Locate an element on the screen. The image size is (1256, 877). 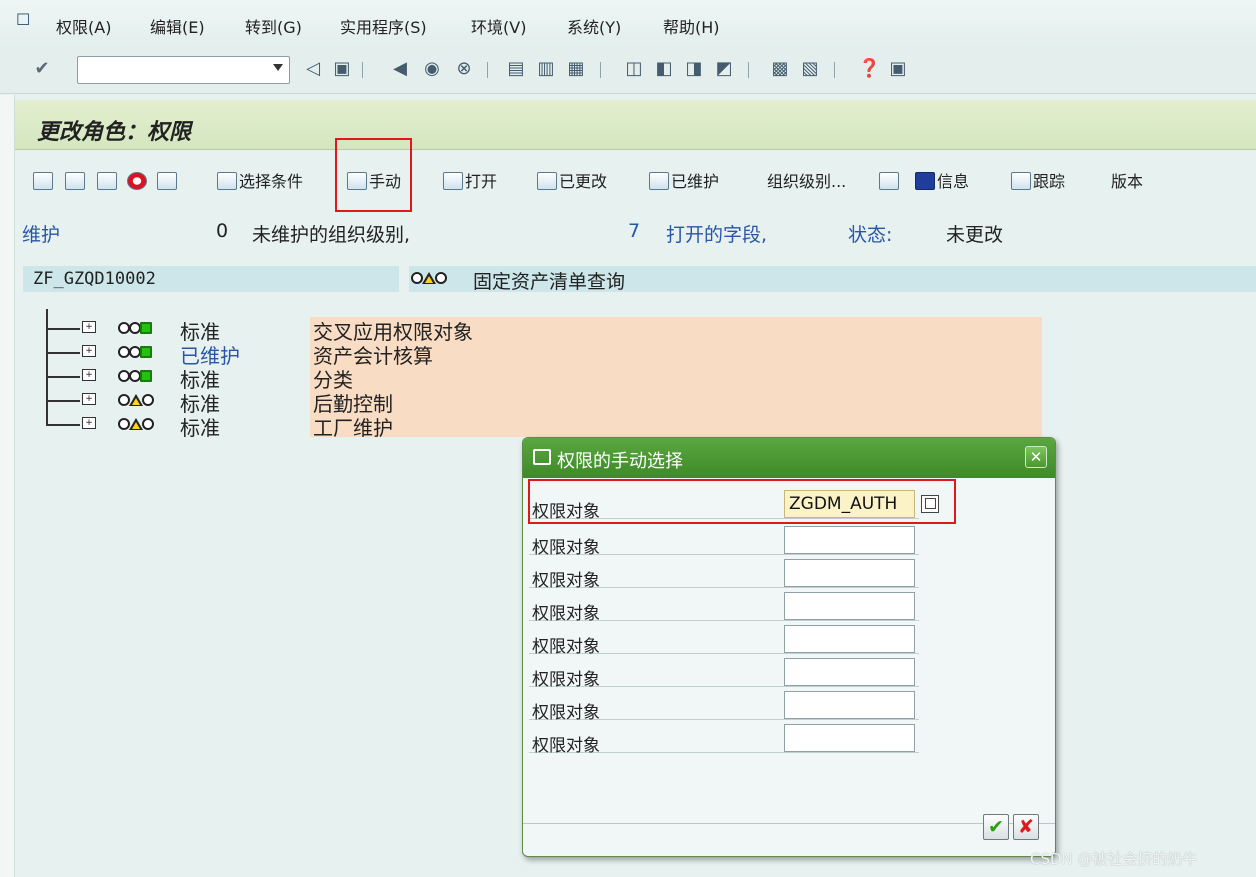
collapse-arrow-icon: ◁ is located at coordinates (313, 69).